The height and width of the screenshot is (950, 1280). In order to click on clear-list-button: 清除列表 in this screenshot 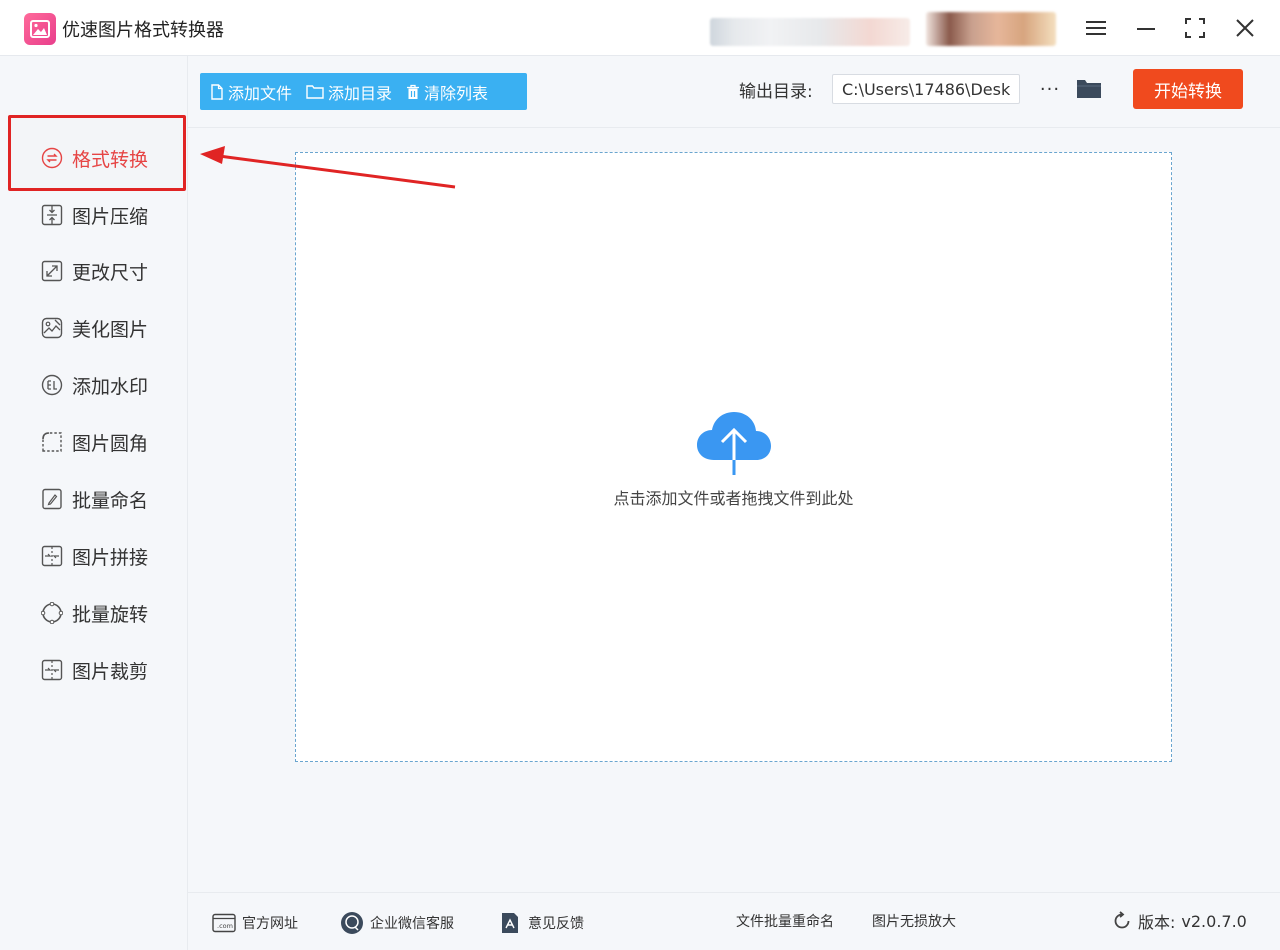, I will do `click(447, 92)`.